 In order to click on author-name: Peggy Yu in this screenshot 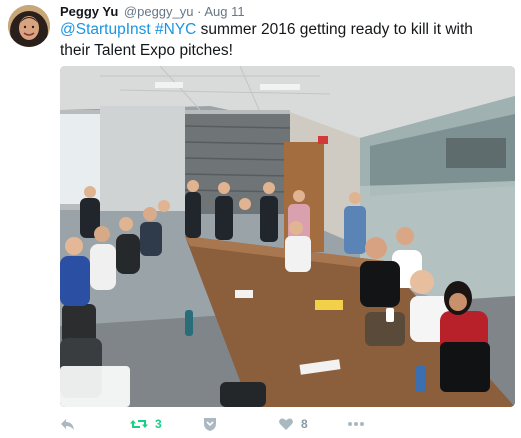, I will do `click(89, 11)`.